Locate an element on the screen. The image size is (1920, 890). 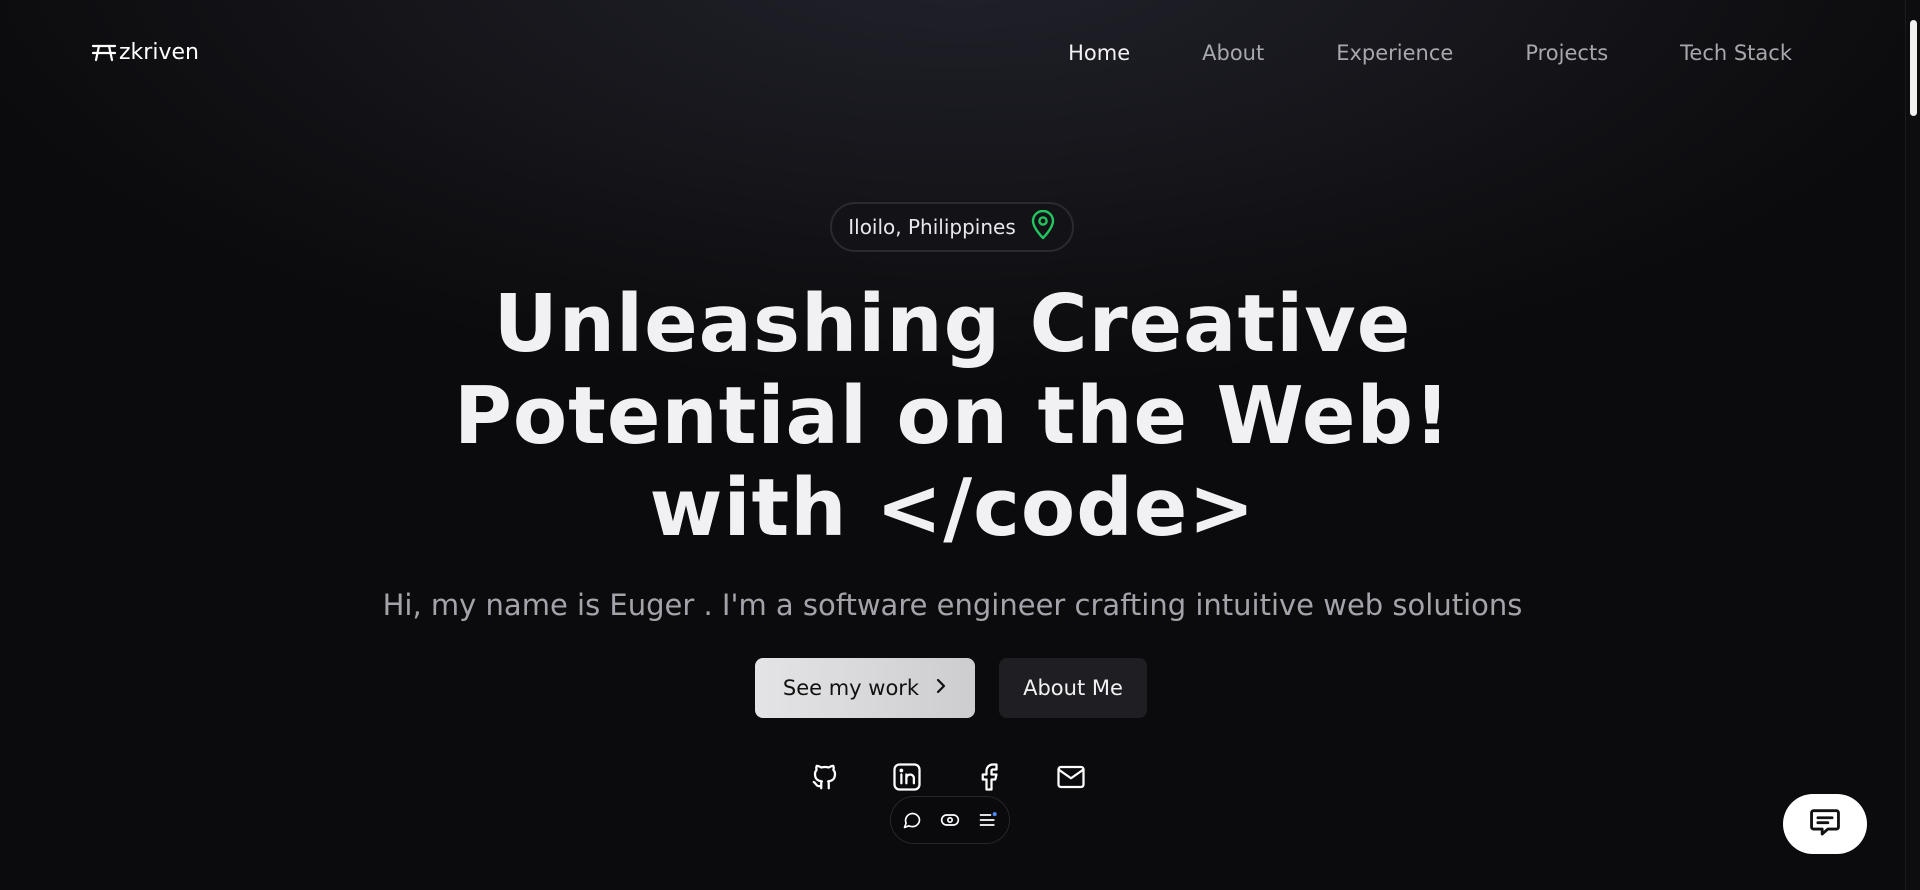
map-pin-icon is located at coordinates (1043, 227).